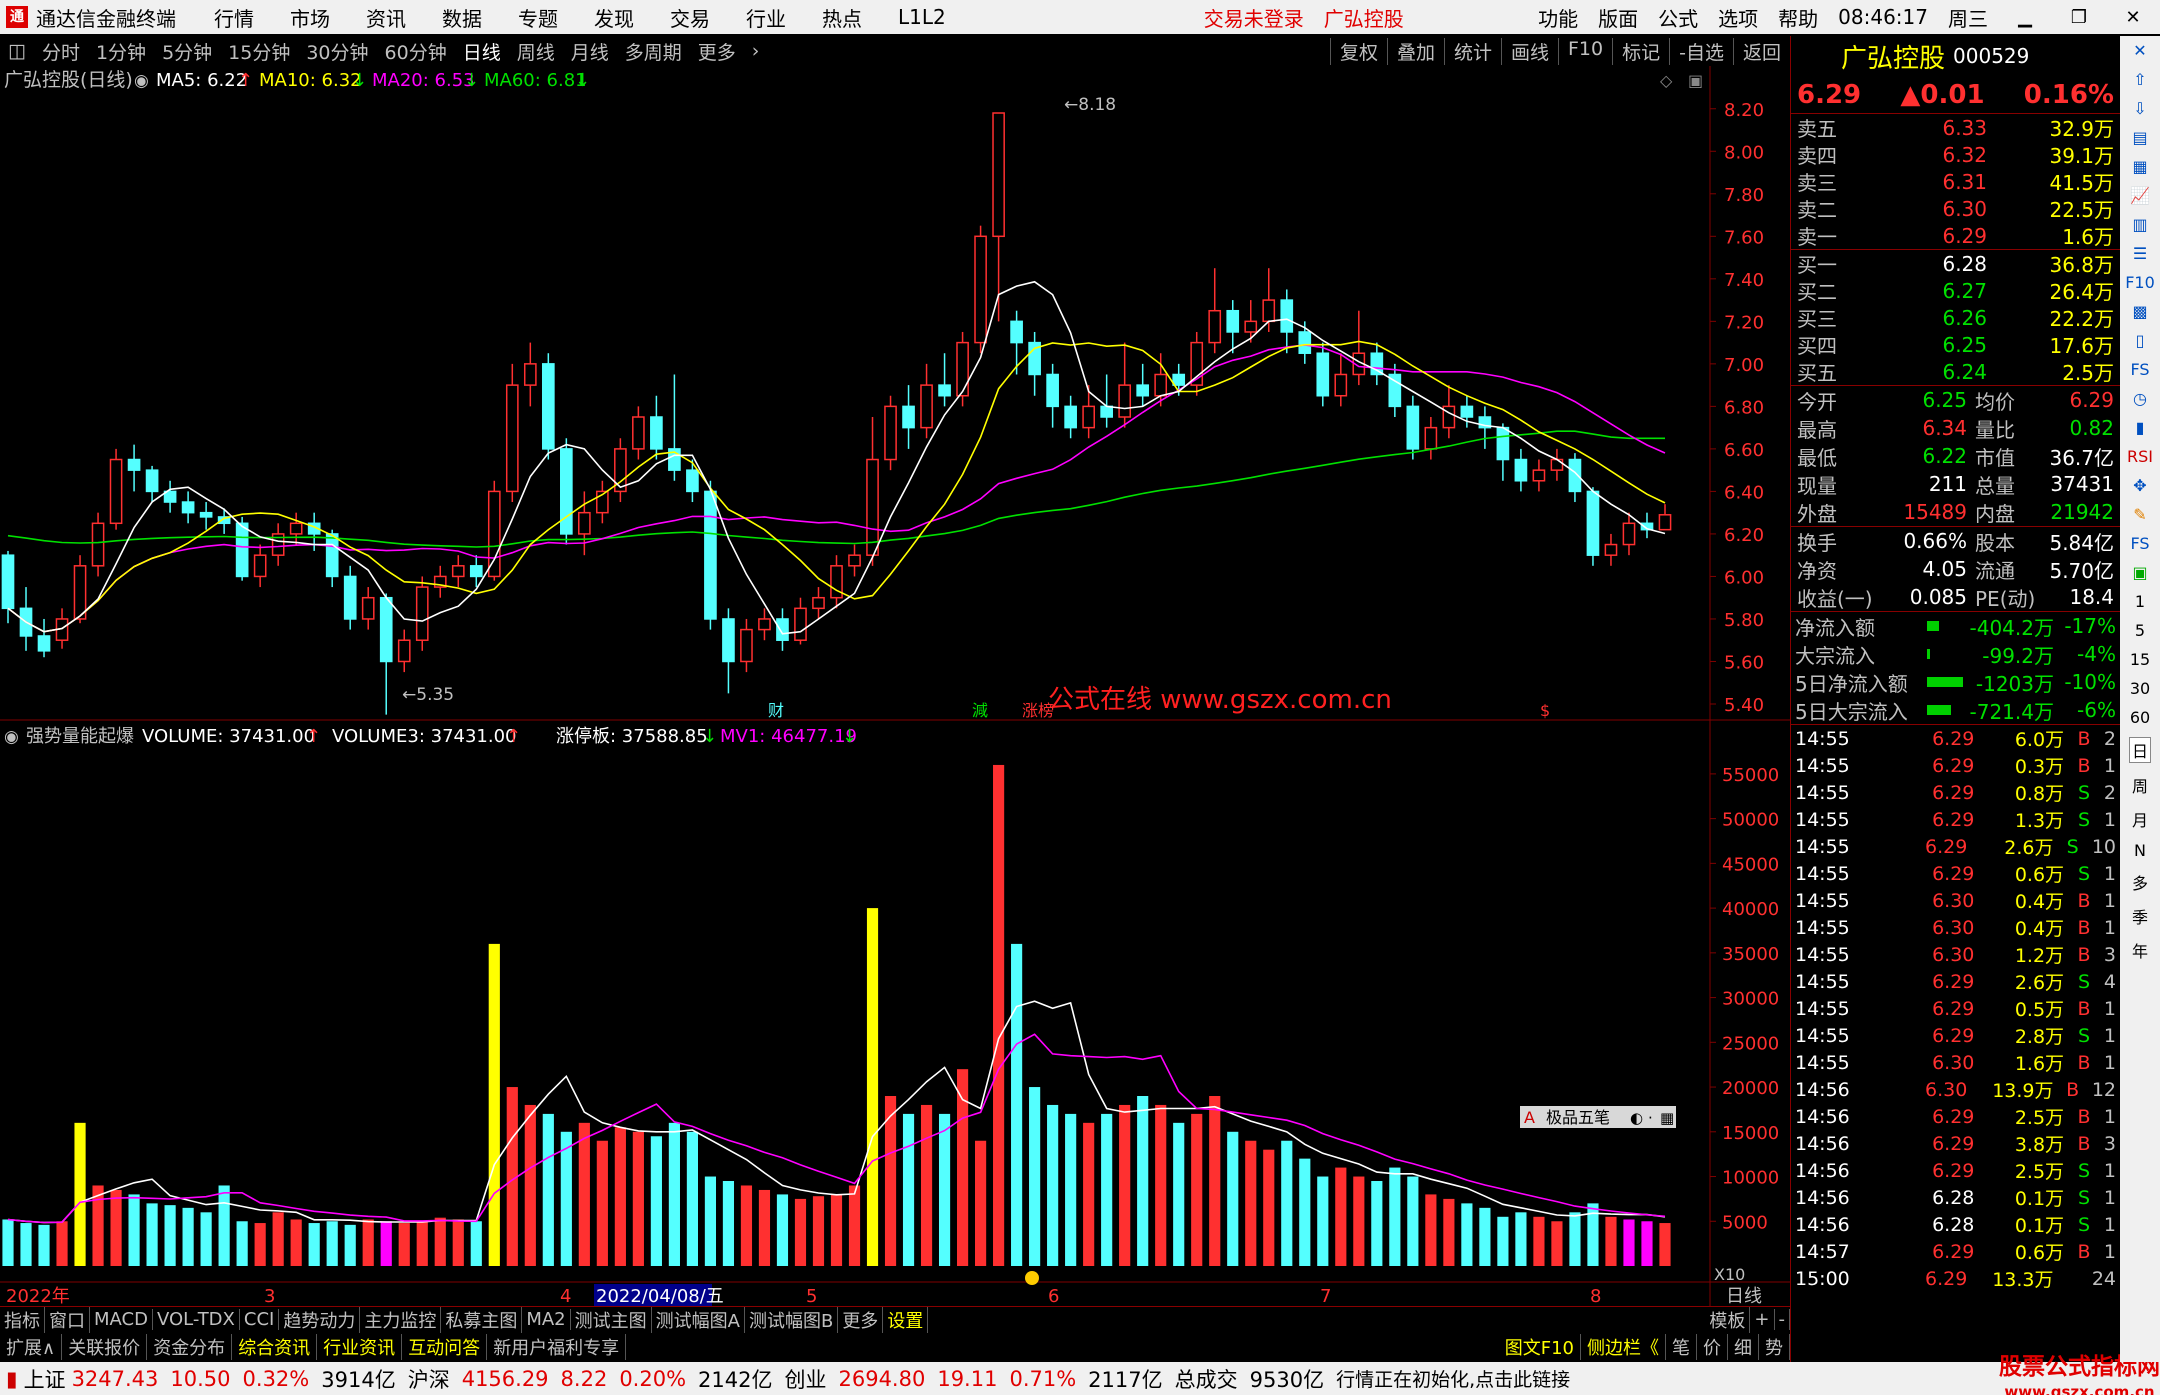 This screenshot has width=2160, height=1395. I want to click on period-tab-more: 更多, so click(717, 51).